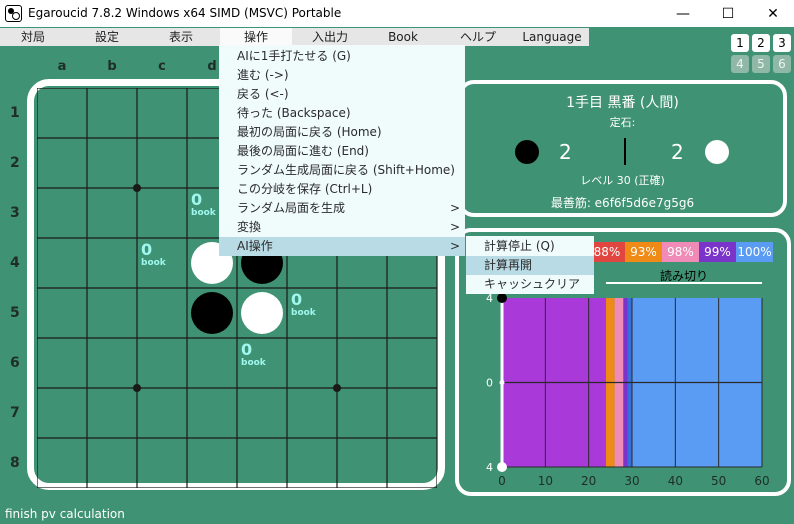 The image size is (794, 524). I want to click on menu-generate-random: ランダム局面を生成 >, so click(342, 208).